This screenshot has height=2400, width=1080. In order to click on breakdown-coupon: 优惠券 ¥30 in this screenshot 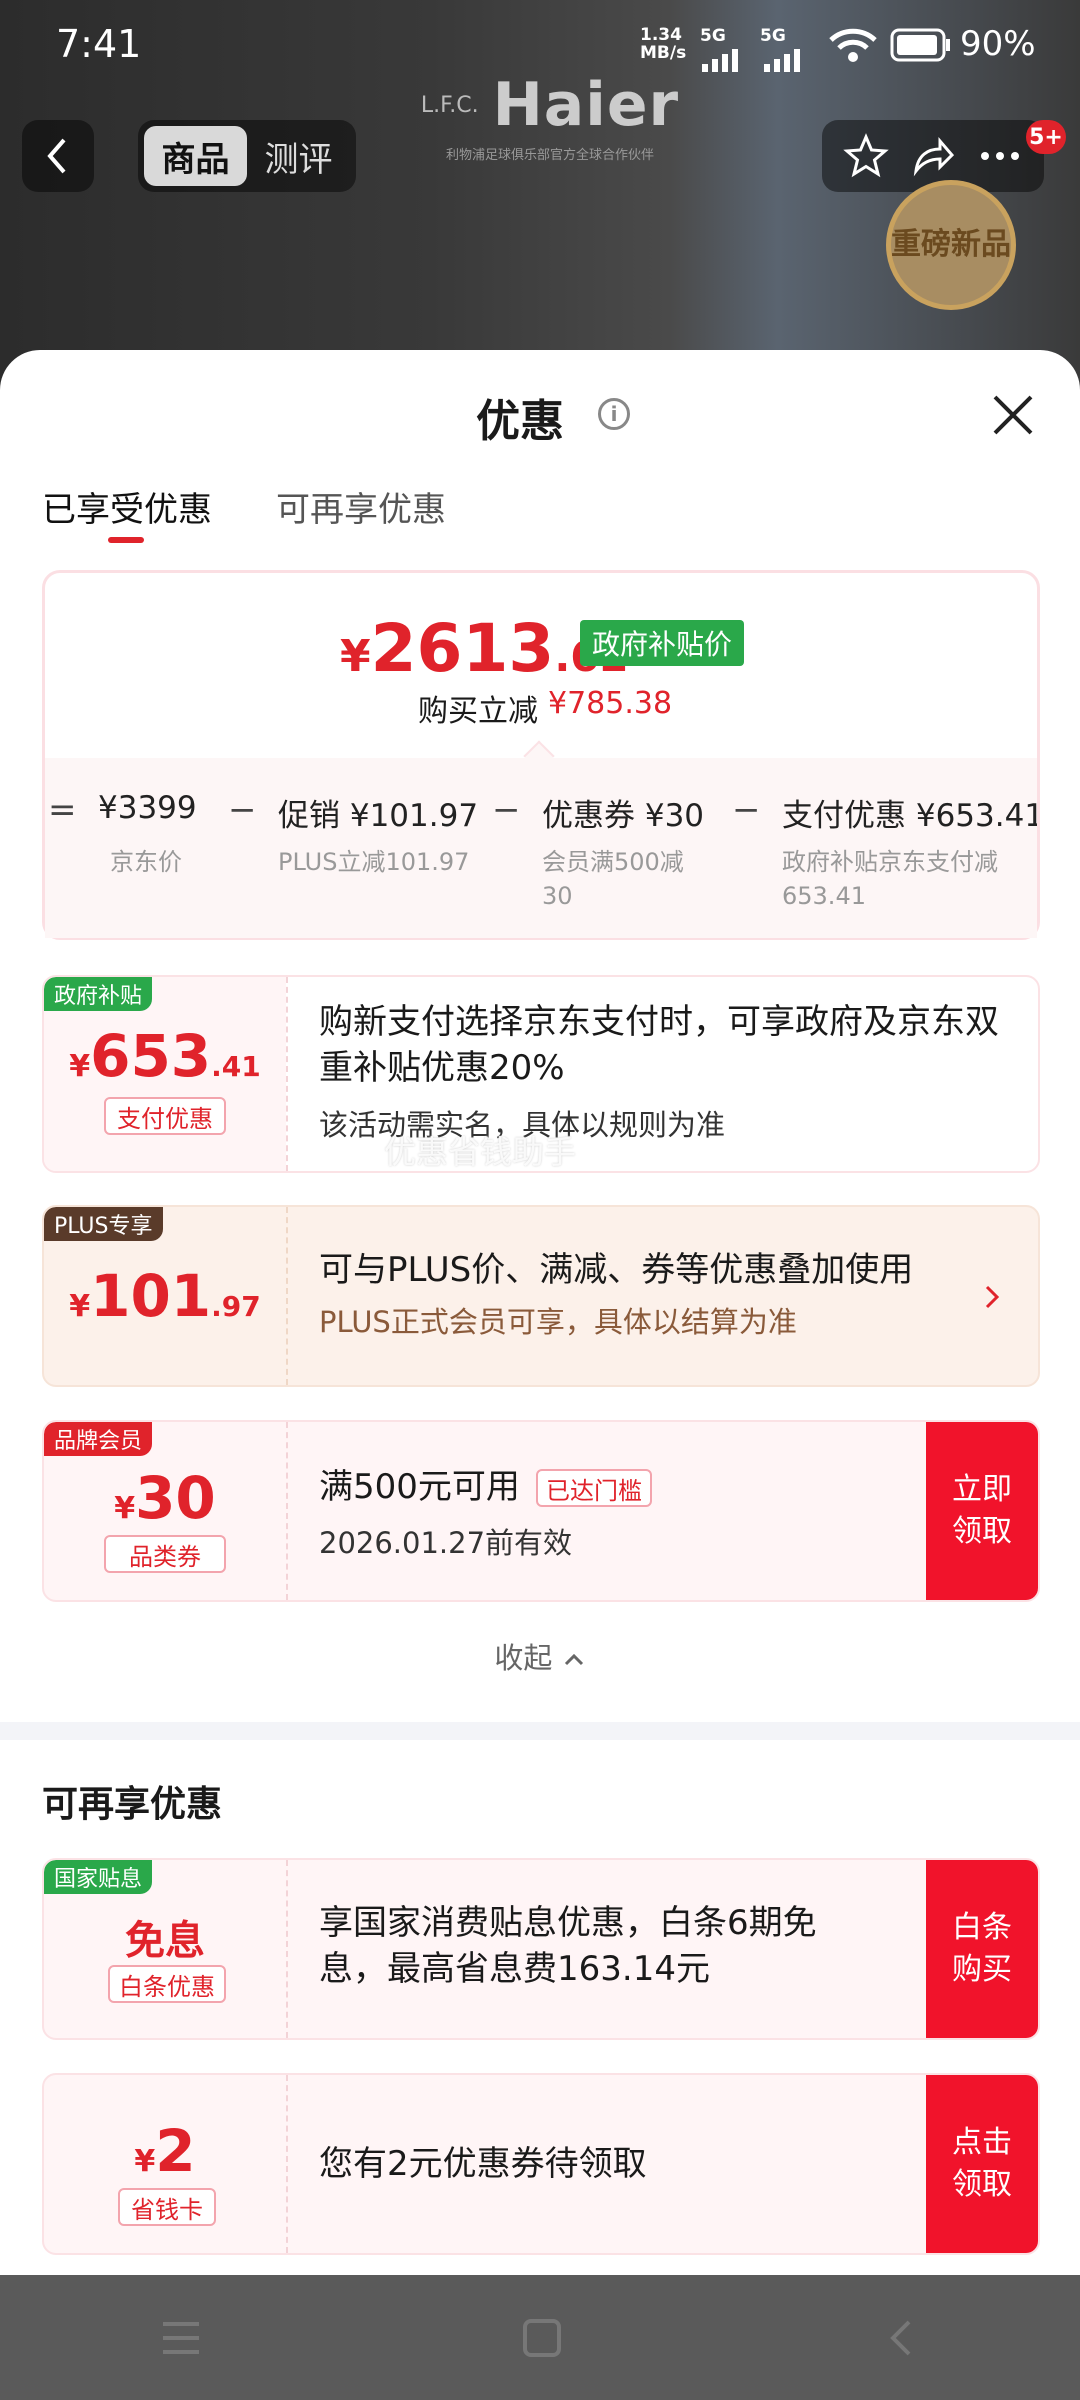, I will do `click(623, 816)`.